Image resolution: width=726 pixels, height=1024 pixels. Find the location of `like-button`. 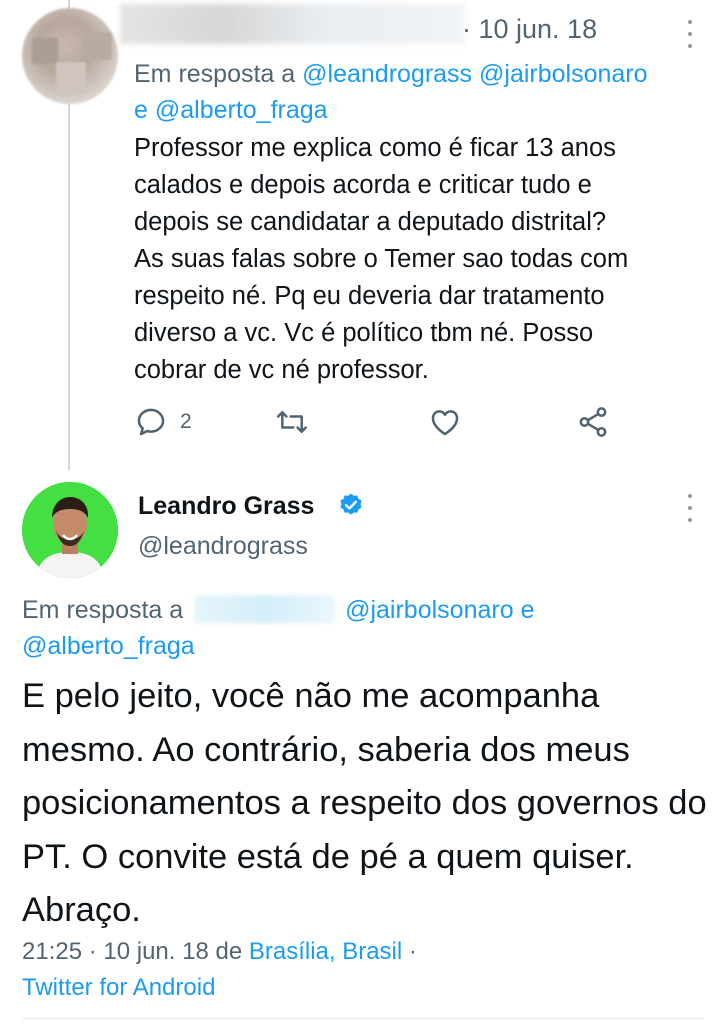

like-button is located at coordinates (445, 422).